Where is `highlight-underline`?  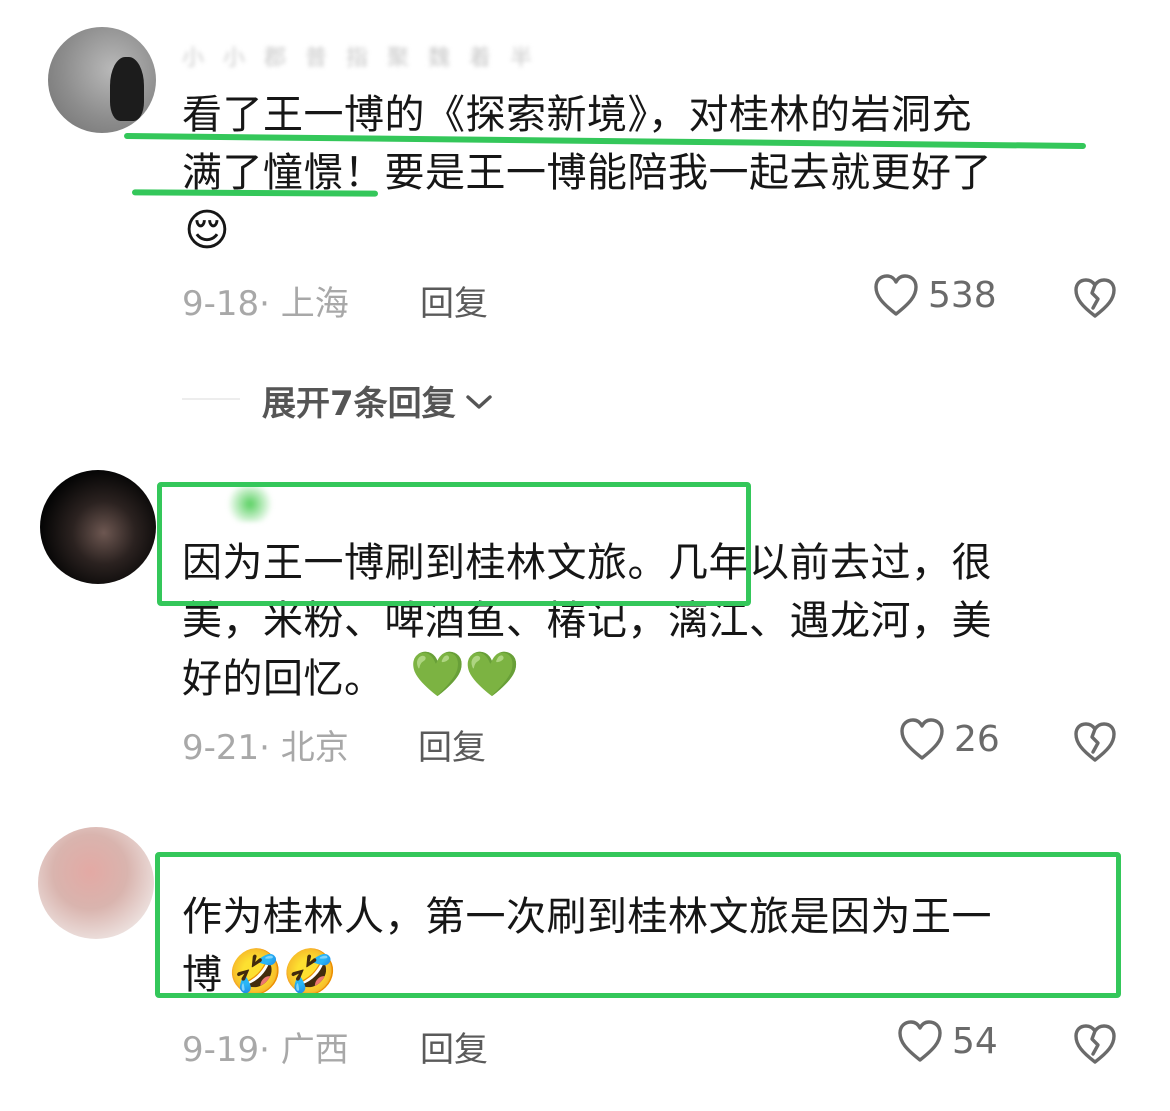 highlight-underline is located at coordinates (255, 193).